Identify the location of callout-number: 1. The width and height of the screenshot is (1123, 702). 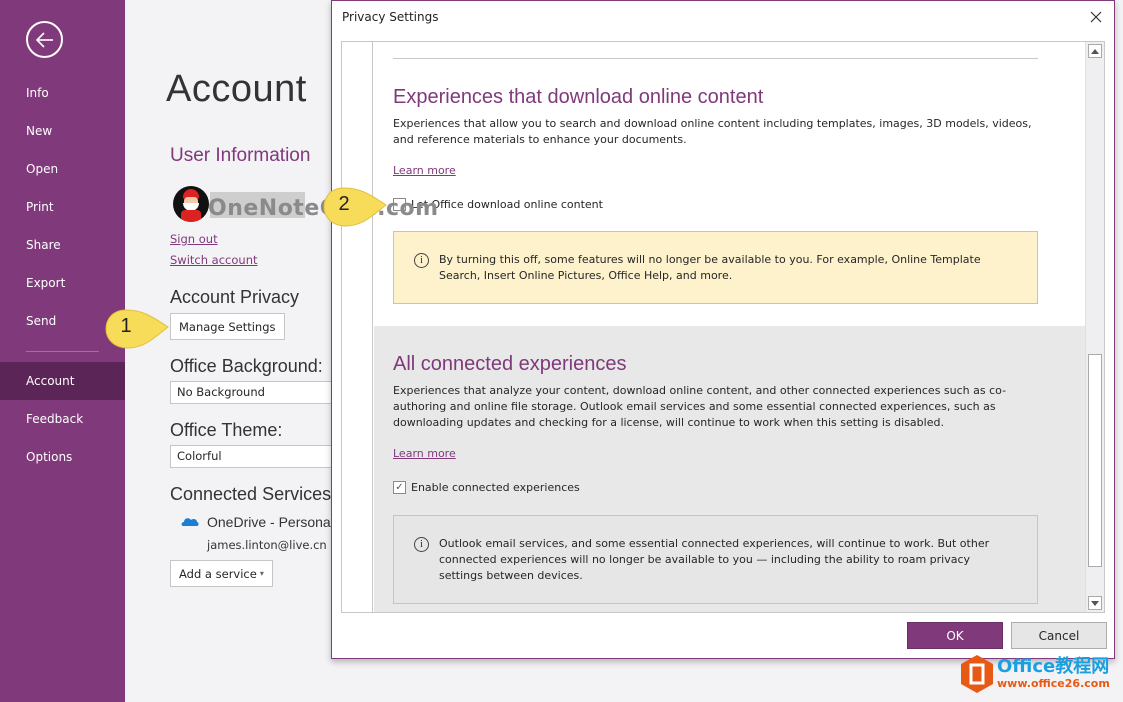
(126, 326).